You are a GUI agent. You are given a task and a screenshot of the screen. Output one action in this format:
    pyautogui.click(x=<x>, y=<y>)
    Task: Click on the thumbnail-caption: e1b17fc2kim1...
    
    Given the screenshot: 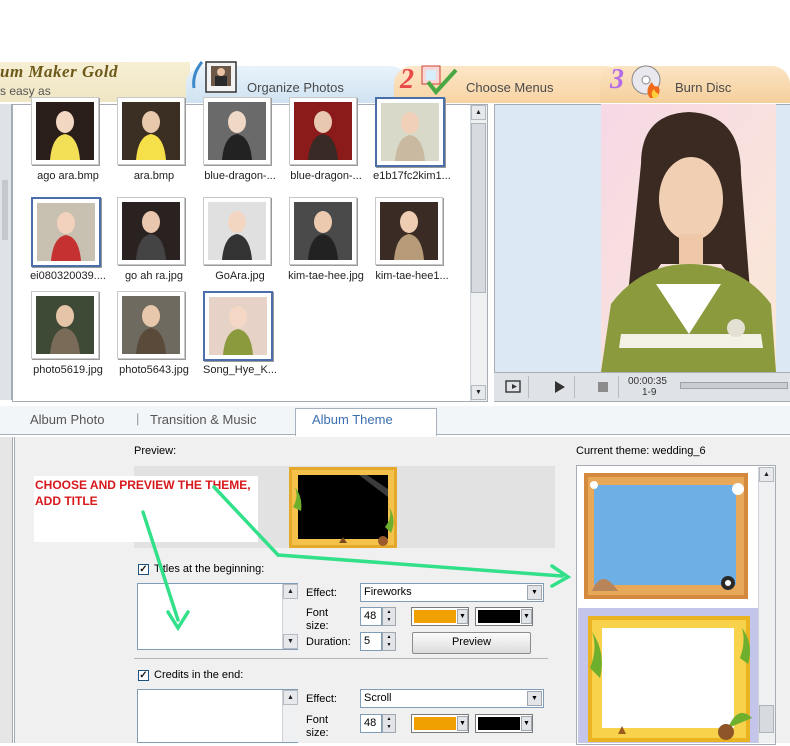 What is the action you would take?
    pyautogui.click(x=412, y=176)
    